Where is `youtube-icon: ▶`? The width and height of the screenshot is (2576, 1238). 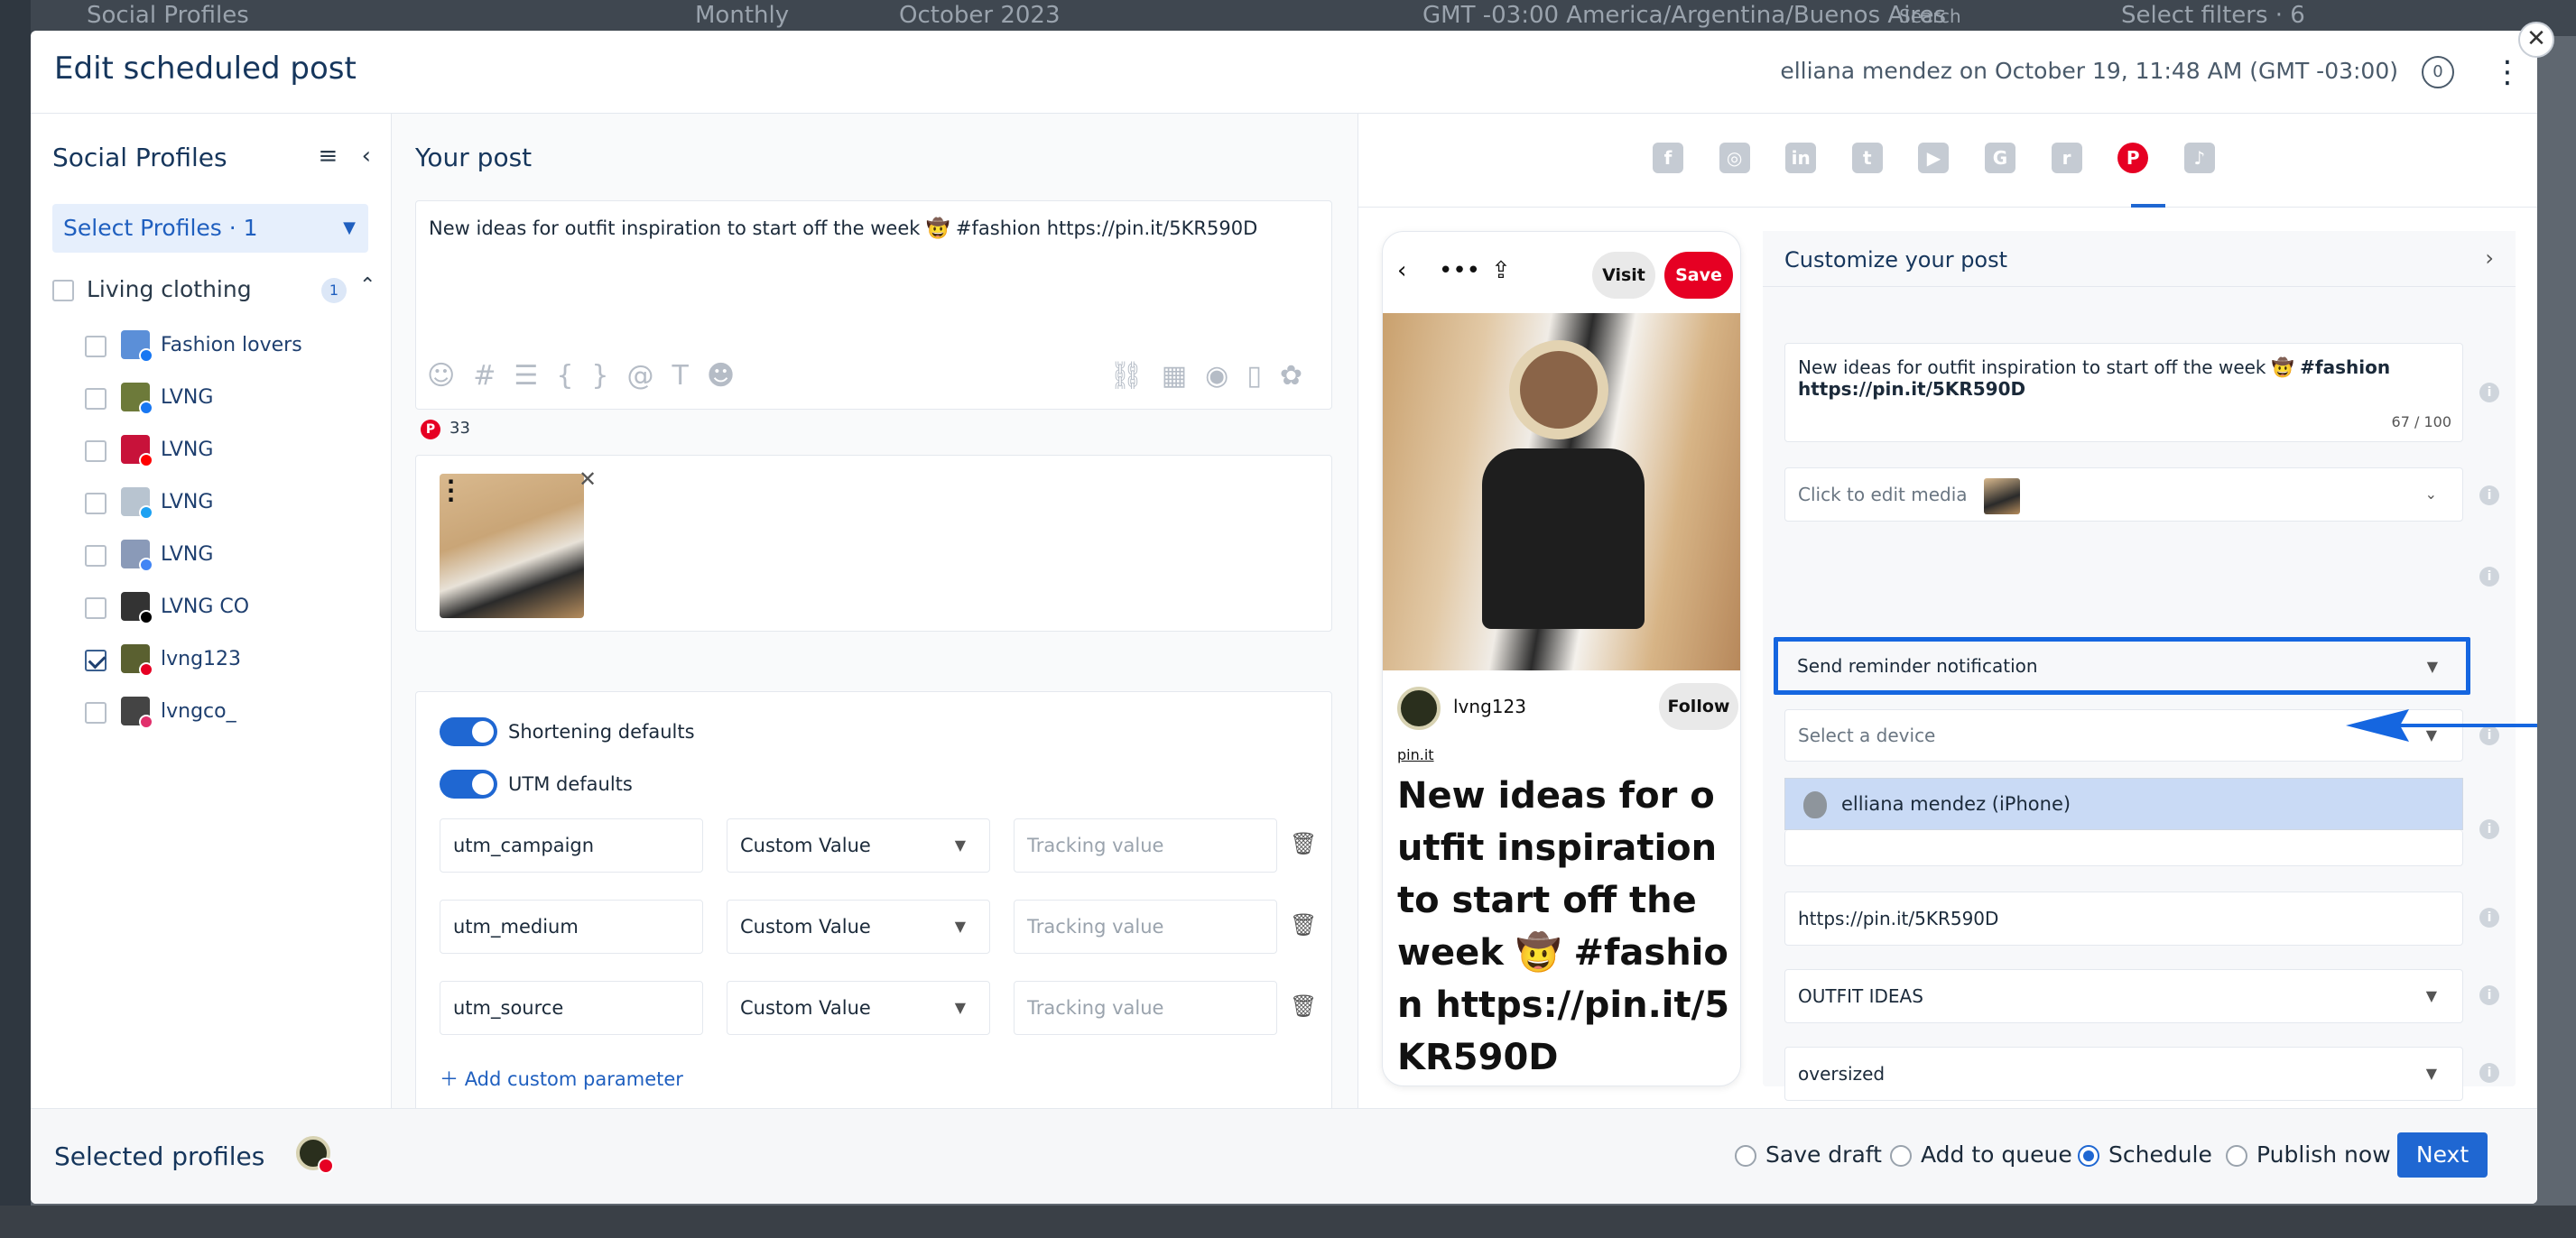
youtube-icon: ▶ is located at coordinates (1934, 158).